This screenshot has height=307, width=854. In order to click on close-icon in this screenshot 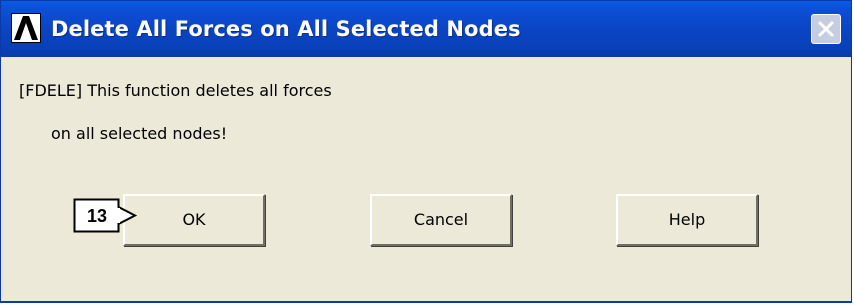, I will do `click(826, 29)`.